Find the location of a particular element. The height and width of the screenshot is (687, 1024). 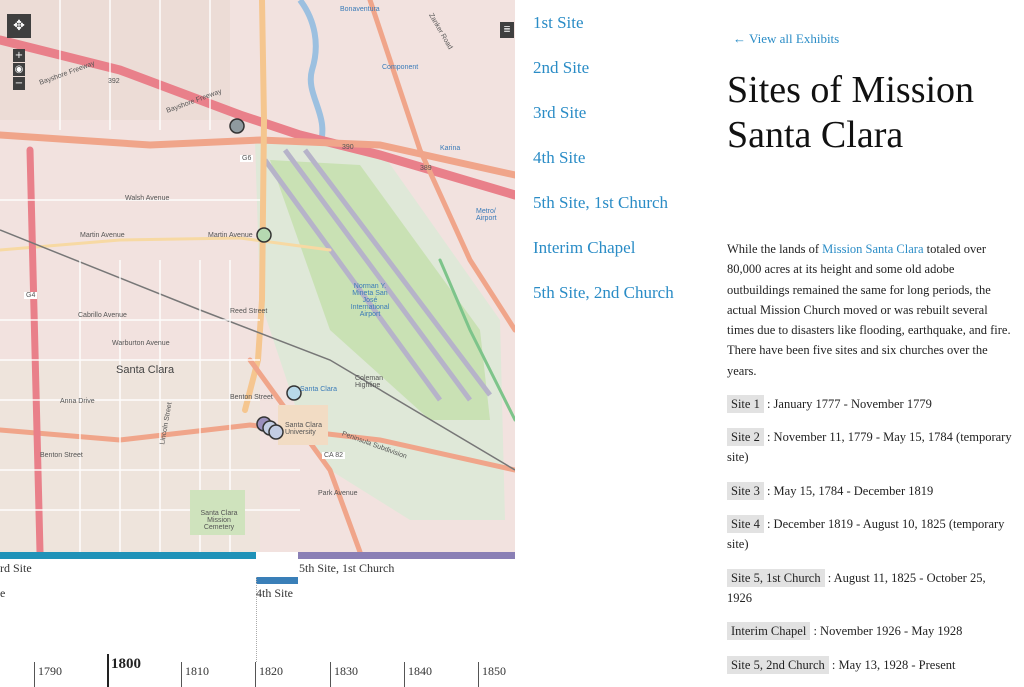

site-dates: : November 1926 - May 1928 is located at coordinates (886, 631).